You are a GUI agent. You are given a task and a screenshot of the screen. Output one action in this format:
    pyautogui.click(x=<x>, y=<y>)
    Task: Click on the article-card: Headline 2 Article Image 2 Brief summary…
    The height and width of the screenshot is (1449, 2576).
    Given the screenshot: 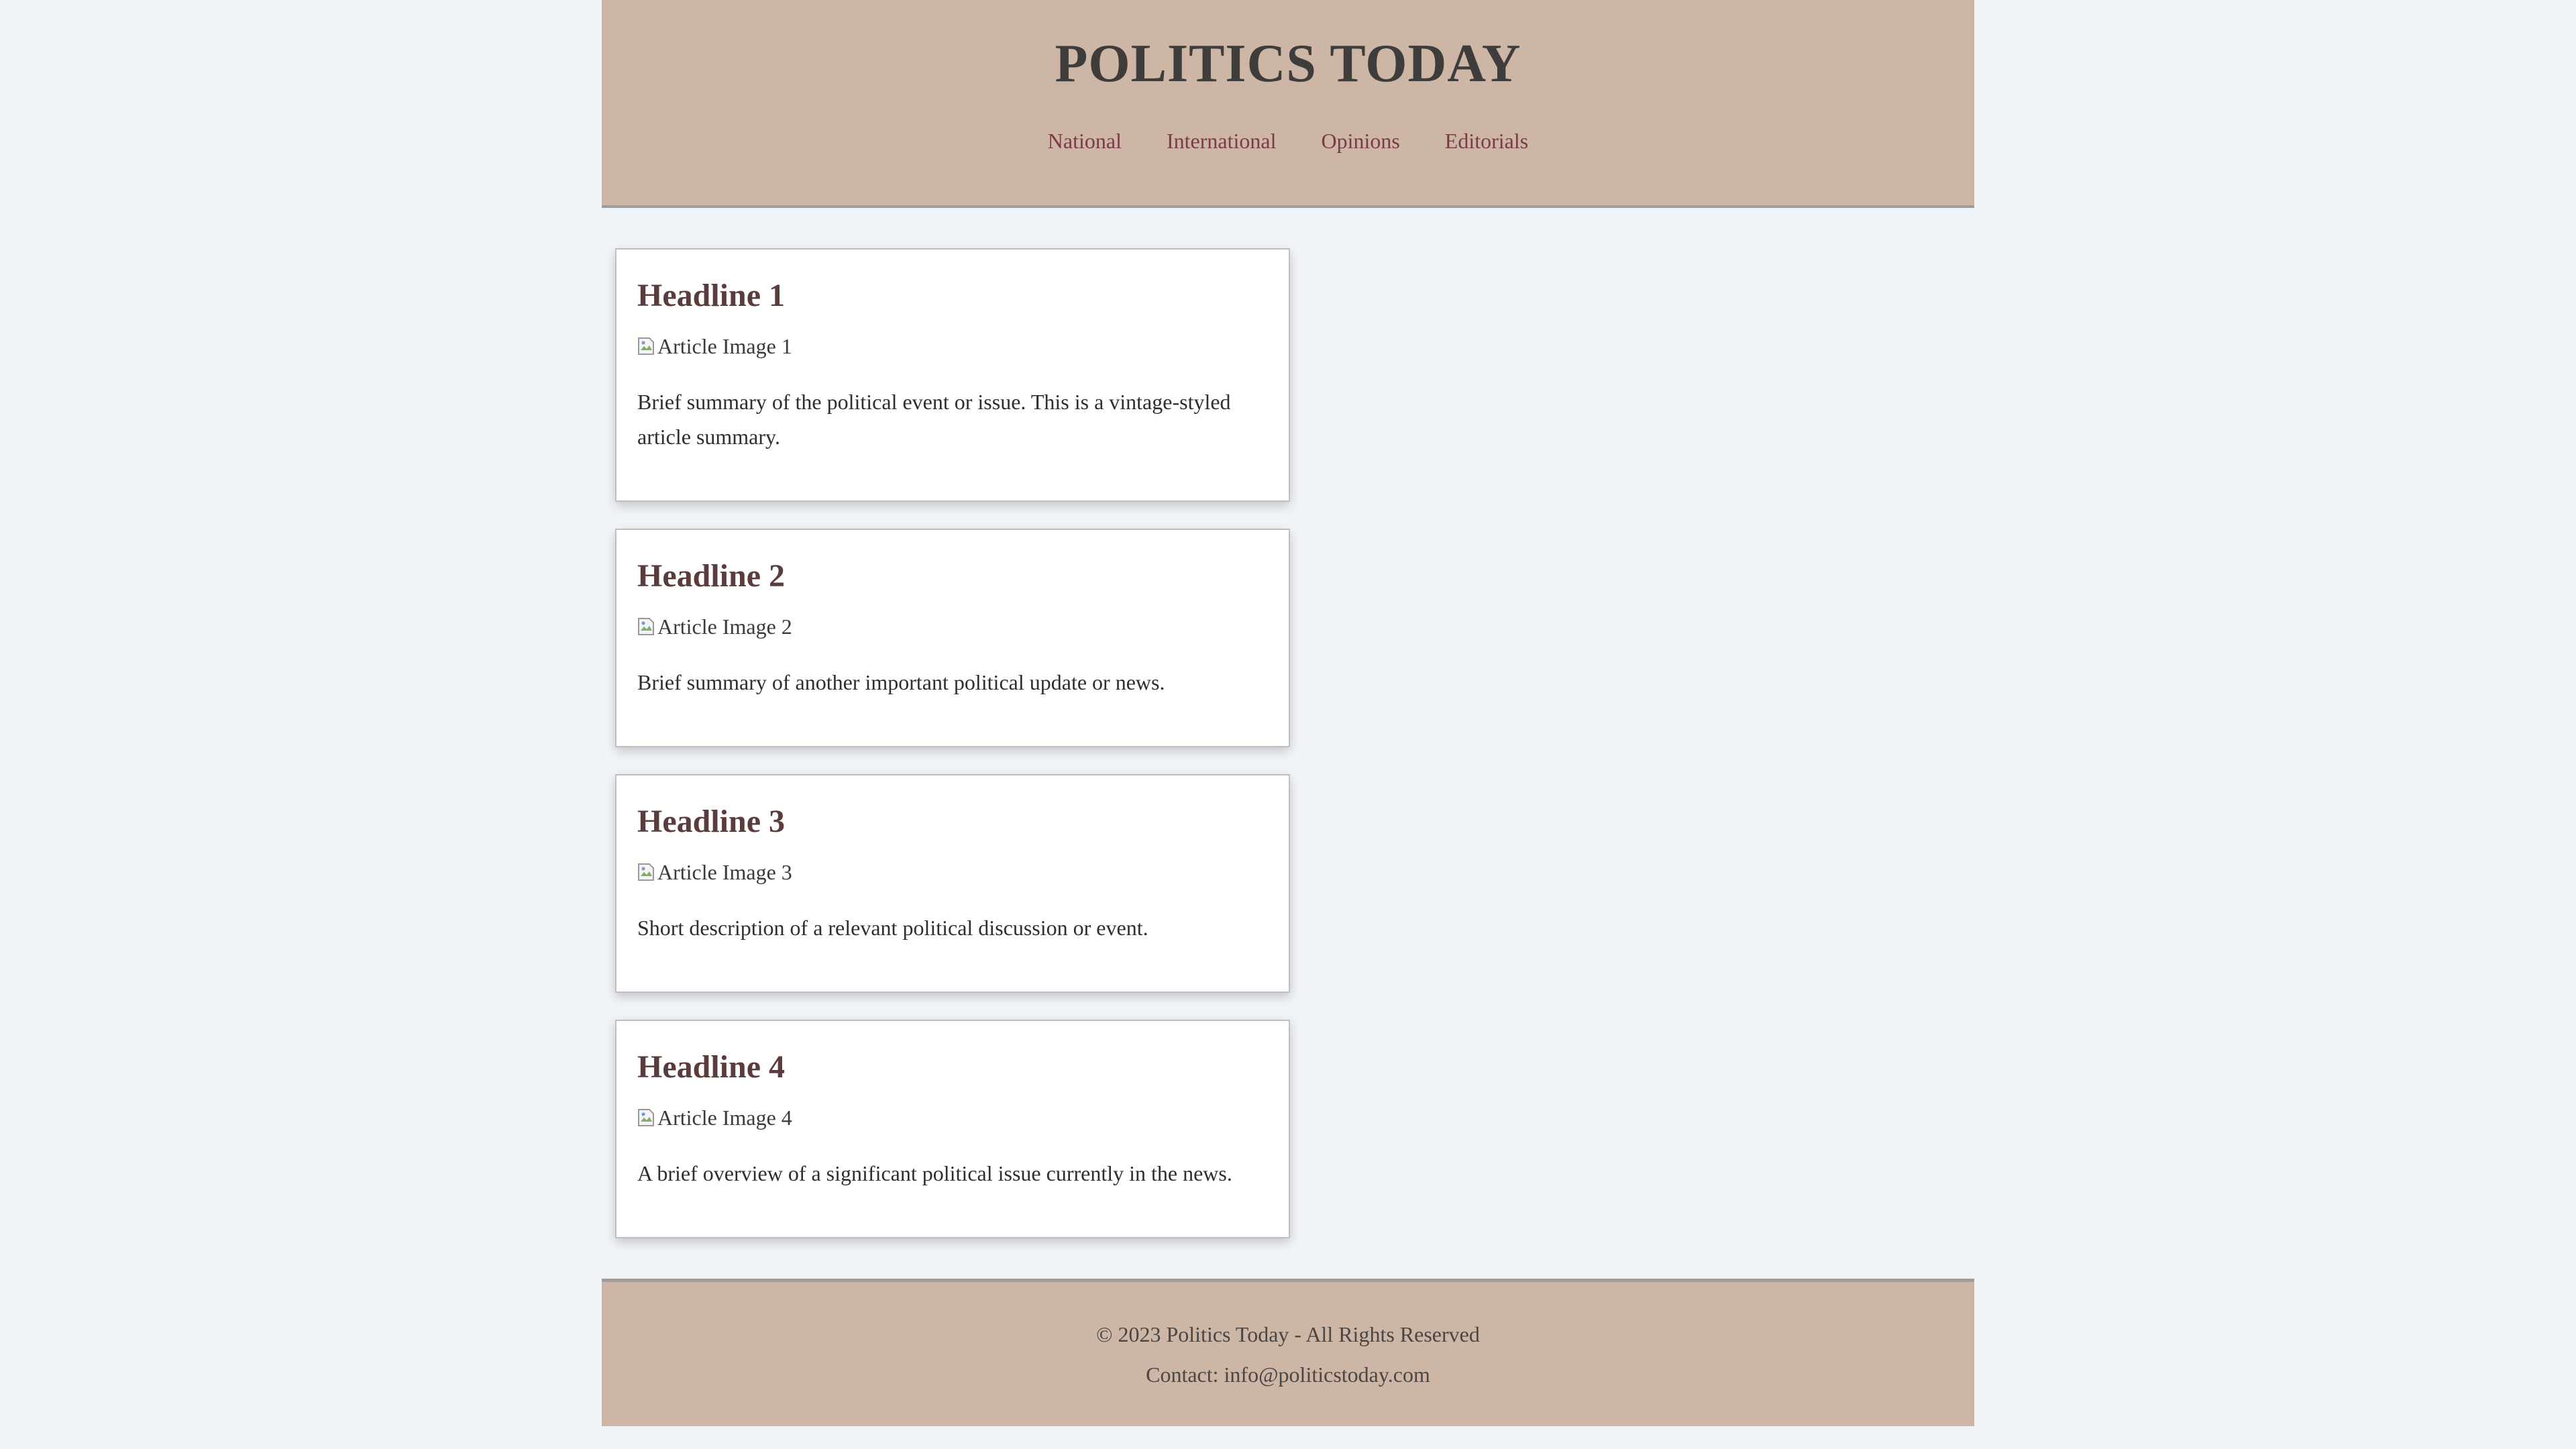 What is the action you would take?
    pyautogui.click(x=952, y=638)
    